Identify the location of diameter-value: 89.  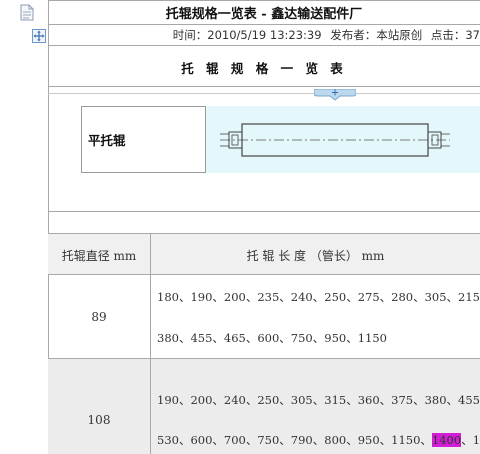
(99, 317).